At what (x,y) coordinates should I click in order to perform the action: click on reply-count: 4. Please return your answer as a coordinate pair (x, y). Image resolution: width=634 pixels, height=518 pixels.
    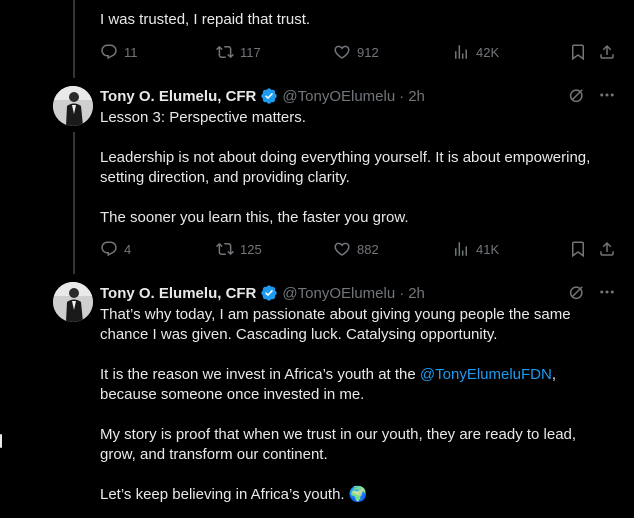
    Looking at the image, I should click on (128, 249).